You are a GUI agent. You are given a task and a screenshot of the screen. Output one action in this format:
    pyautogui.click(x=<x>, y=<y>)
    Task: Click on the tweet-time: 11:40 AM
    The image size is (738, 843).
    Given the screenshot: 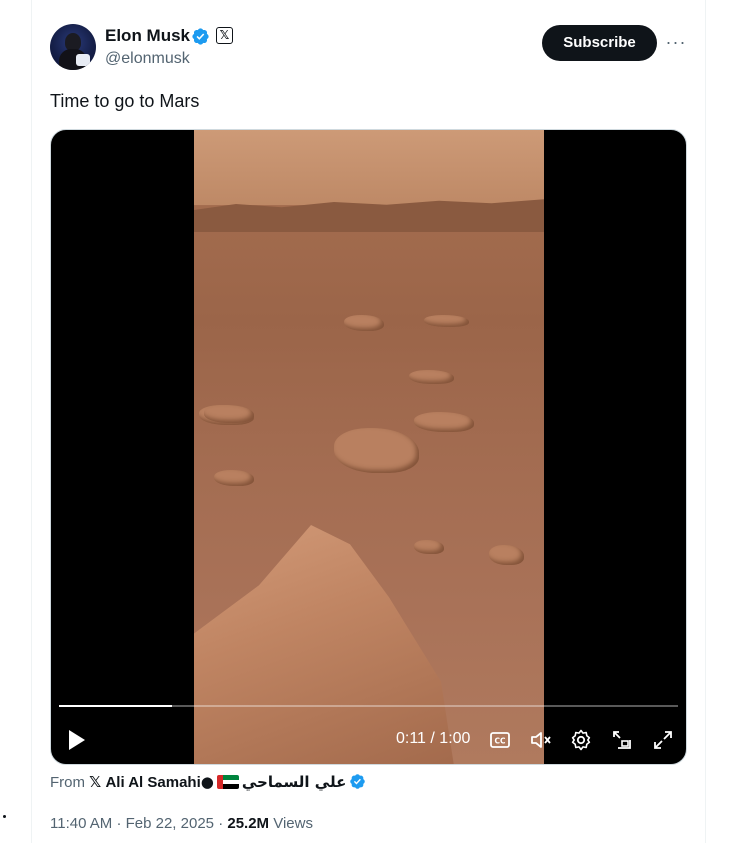 What is the action you would take?
    pyautogui.click(x=81, y=823)
    